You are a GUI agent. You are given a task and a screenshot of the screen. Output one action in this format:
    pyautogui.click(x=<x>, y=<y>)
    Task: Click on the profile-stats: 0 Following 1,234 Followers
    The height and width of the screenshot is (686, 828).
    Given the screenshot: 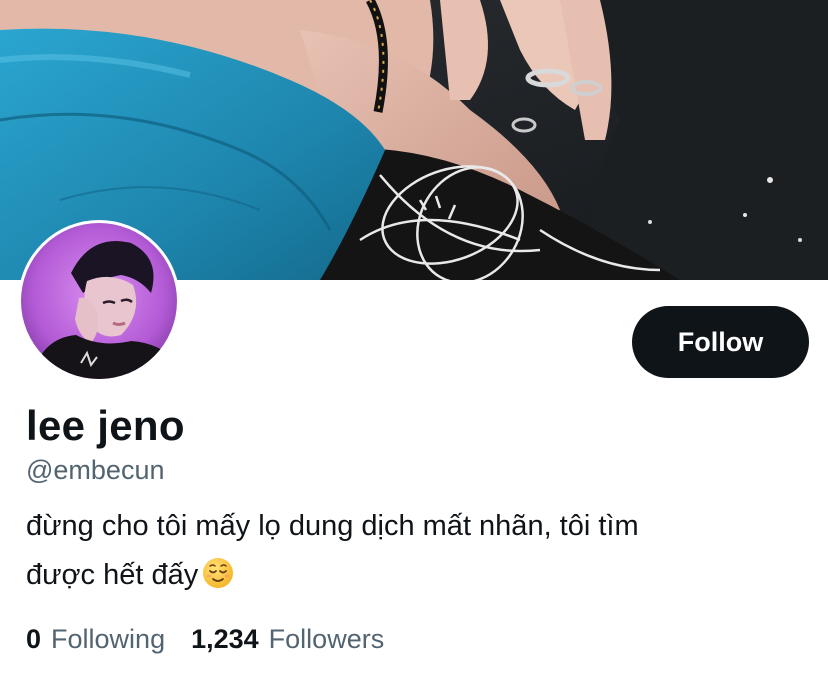 What is the action you would take?
    pyautogui.click(x=205, y=639)
    